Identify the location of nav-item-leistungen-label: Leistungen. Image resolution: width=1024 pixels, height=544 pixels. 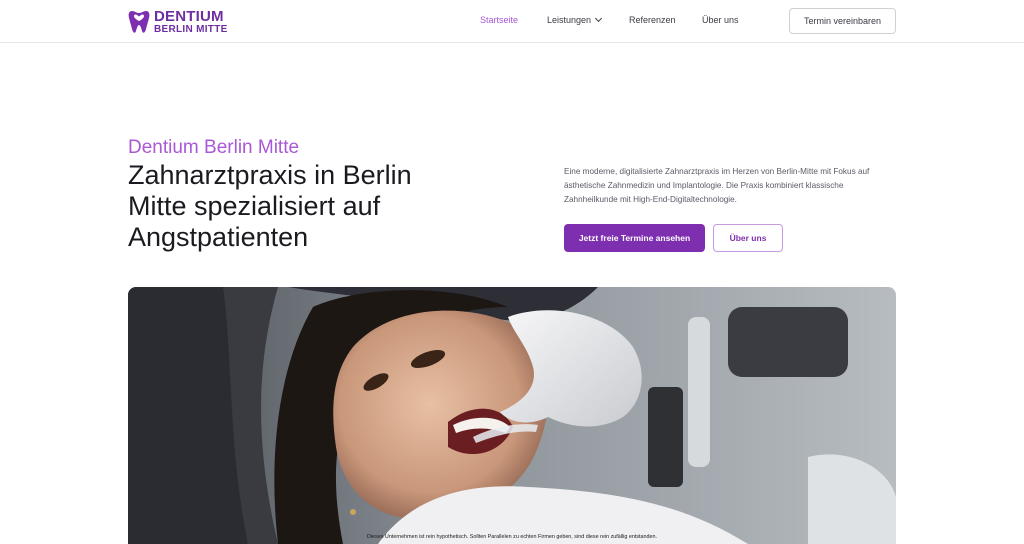
(569, 20).